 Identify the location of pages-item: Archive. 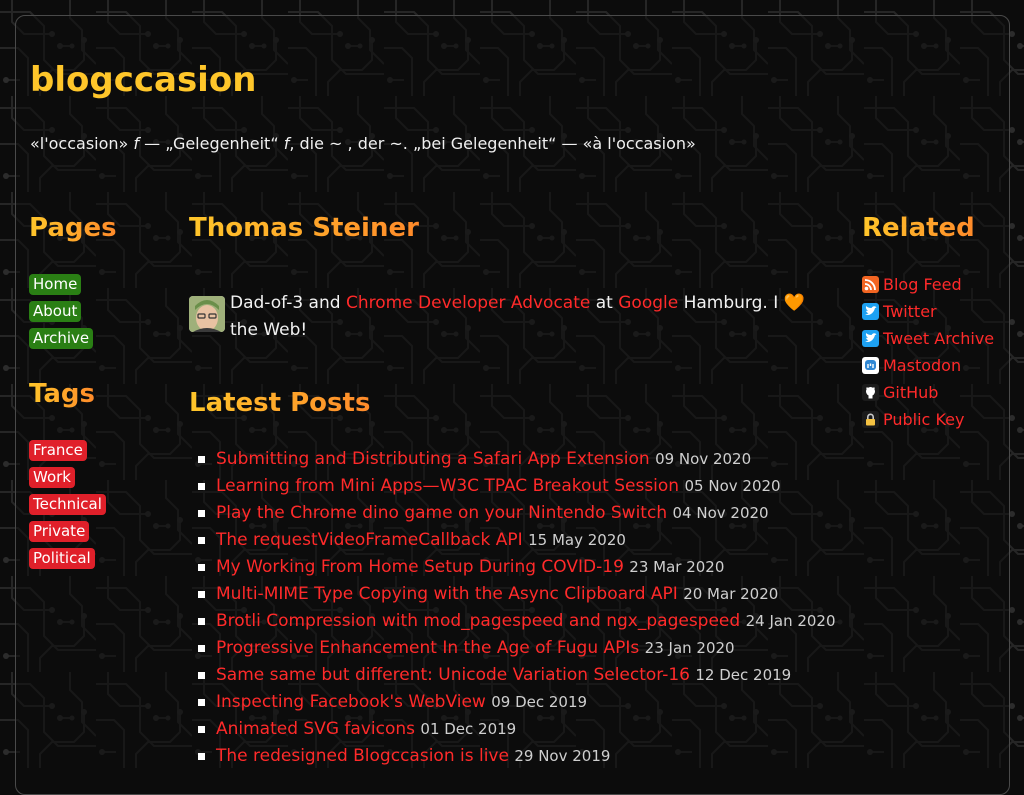
(61, 341).